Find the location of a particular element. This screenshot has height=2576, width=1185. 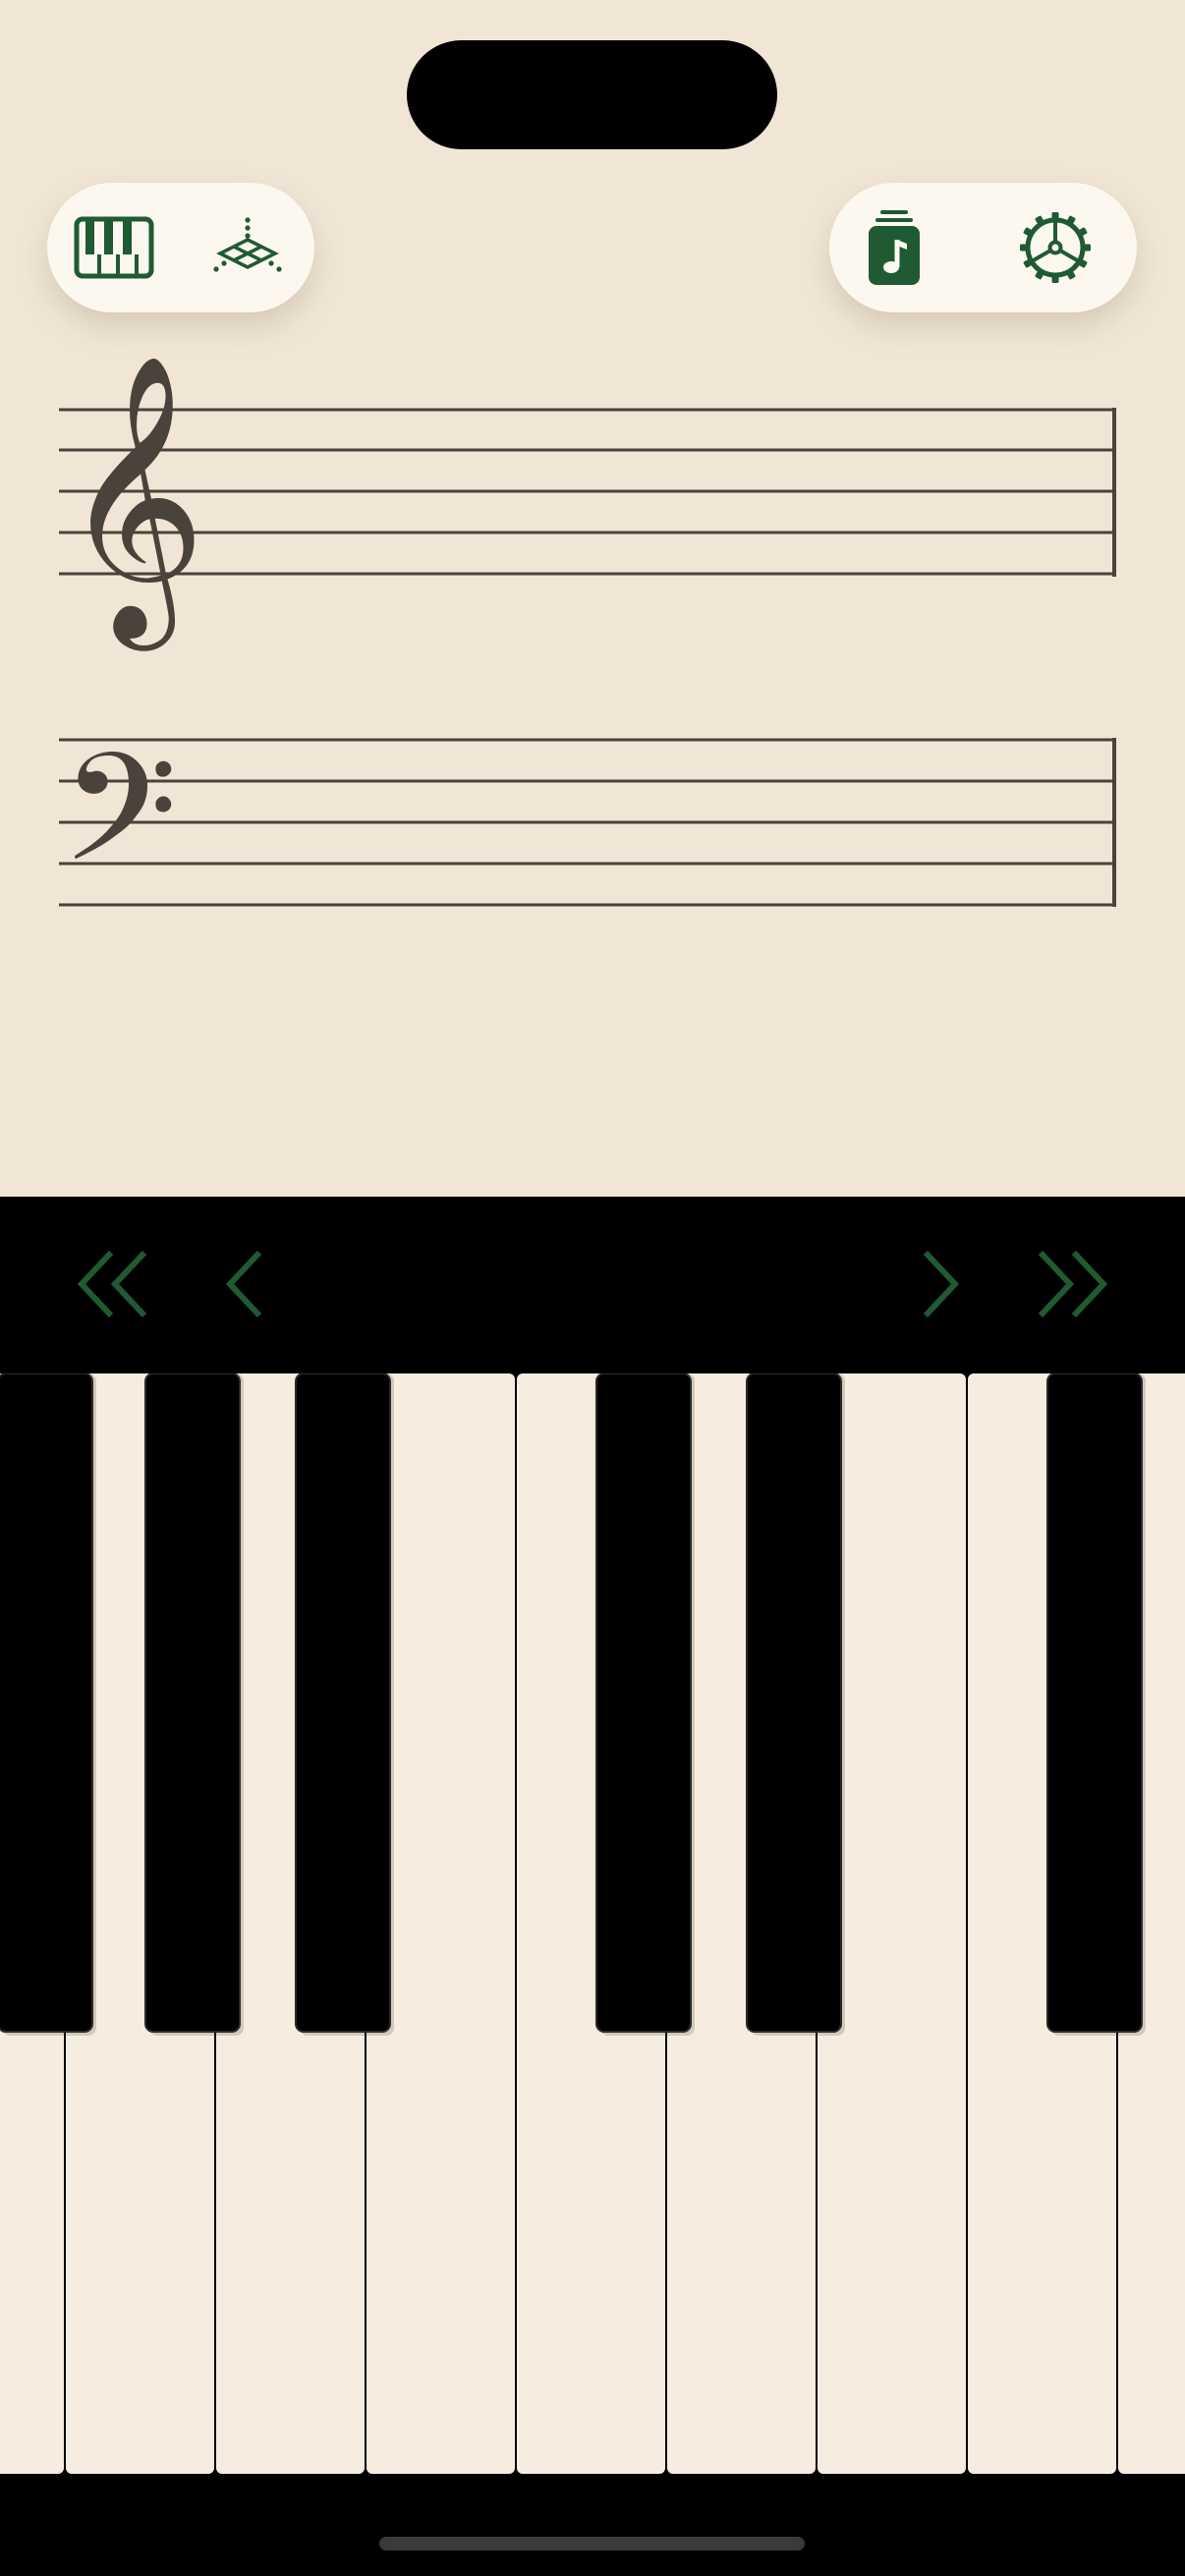

home-indicator is located at coordinates (592, 2543).